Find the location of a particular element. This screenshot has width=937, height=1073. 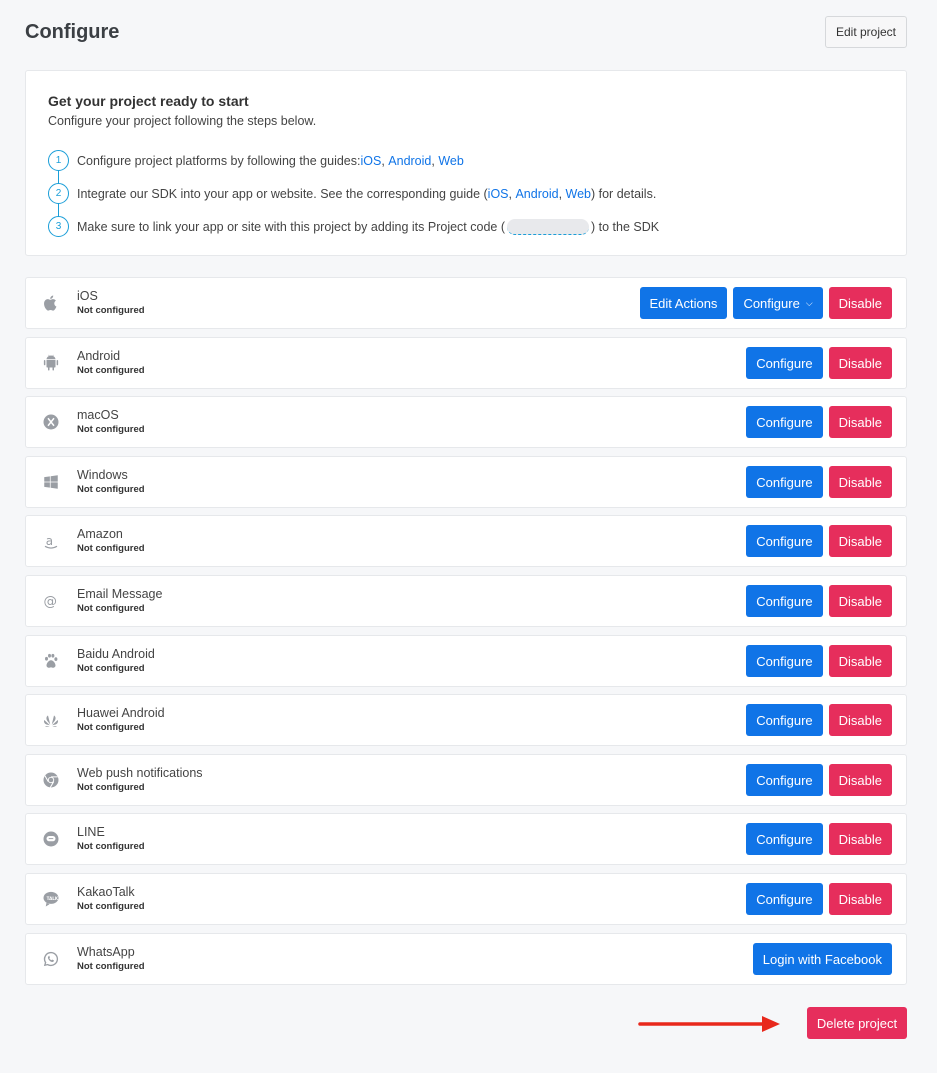

platform-info: Huawei Android Not configured is located at coordinates (411, 720).